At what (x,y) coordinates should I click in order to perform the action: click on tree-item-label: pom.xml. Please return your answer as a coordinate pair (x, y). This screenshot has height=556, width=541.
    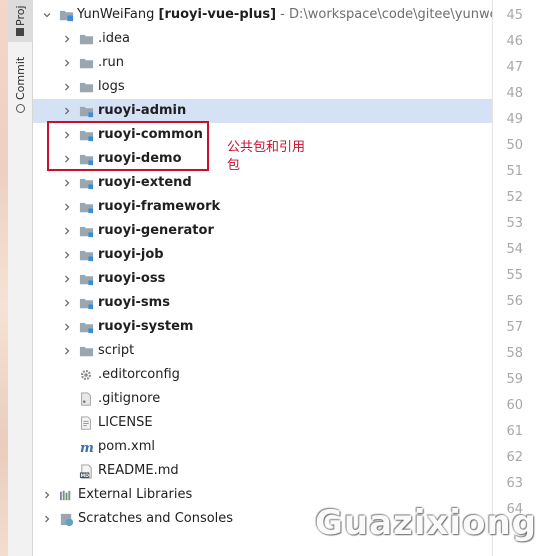
    Looking at the image, I should click on (126, 446).